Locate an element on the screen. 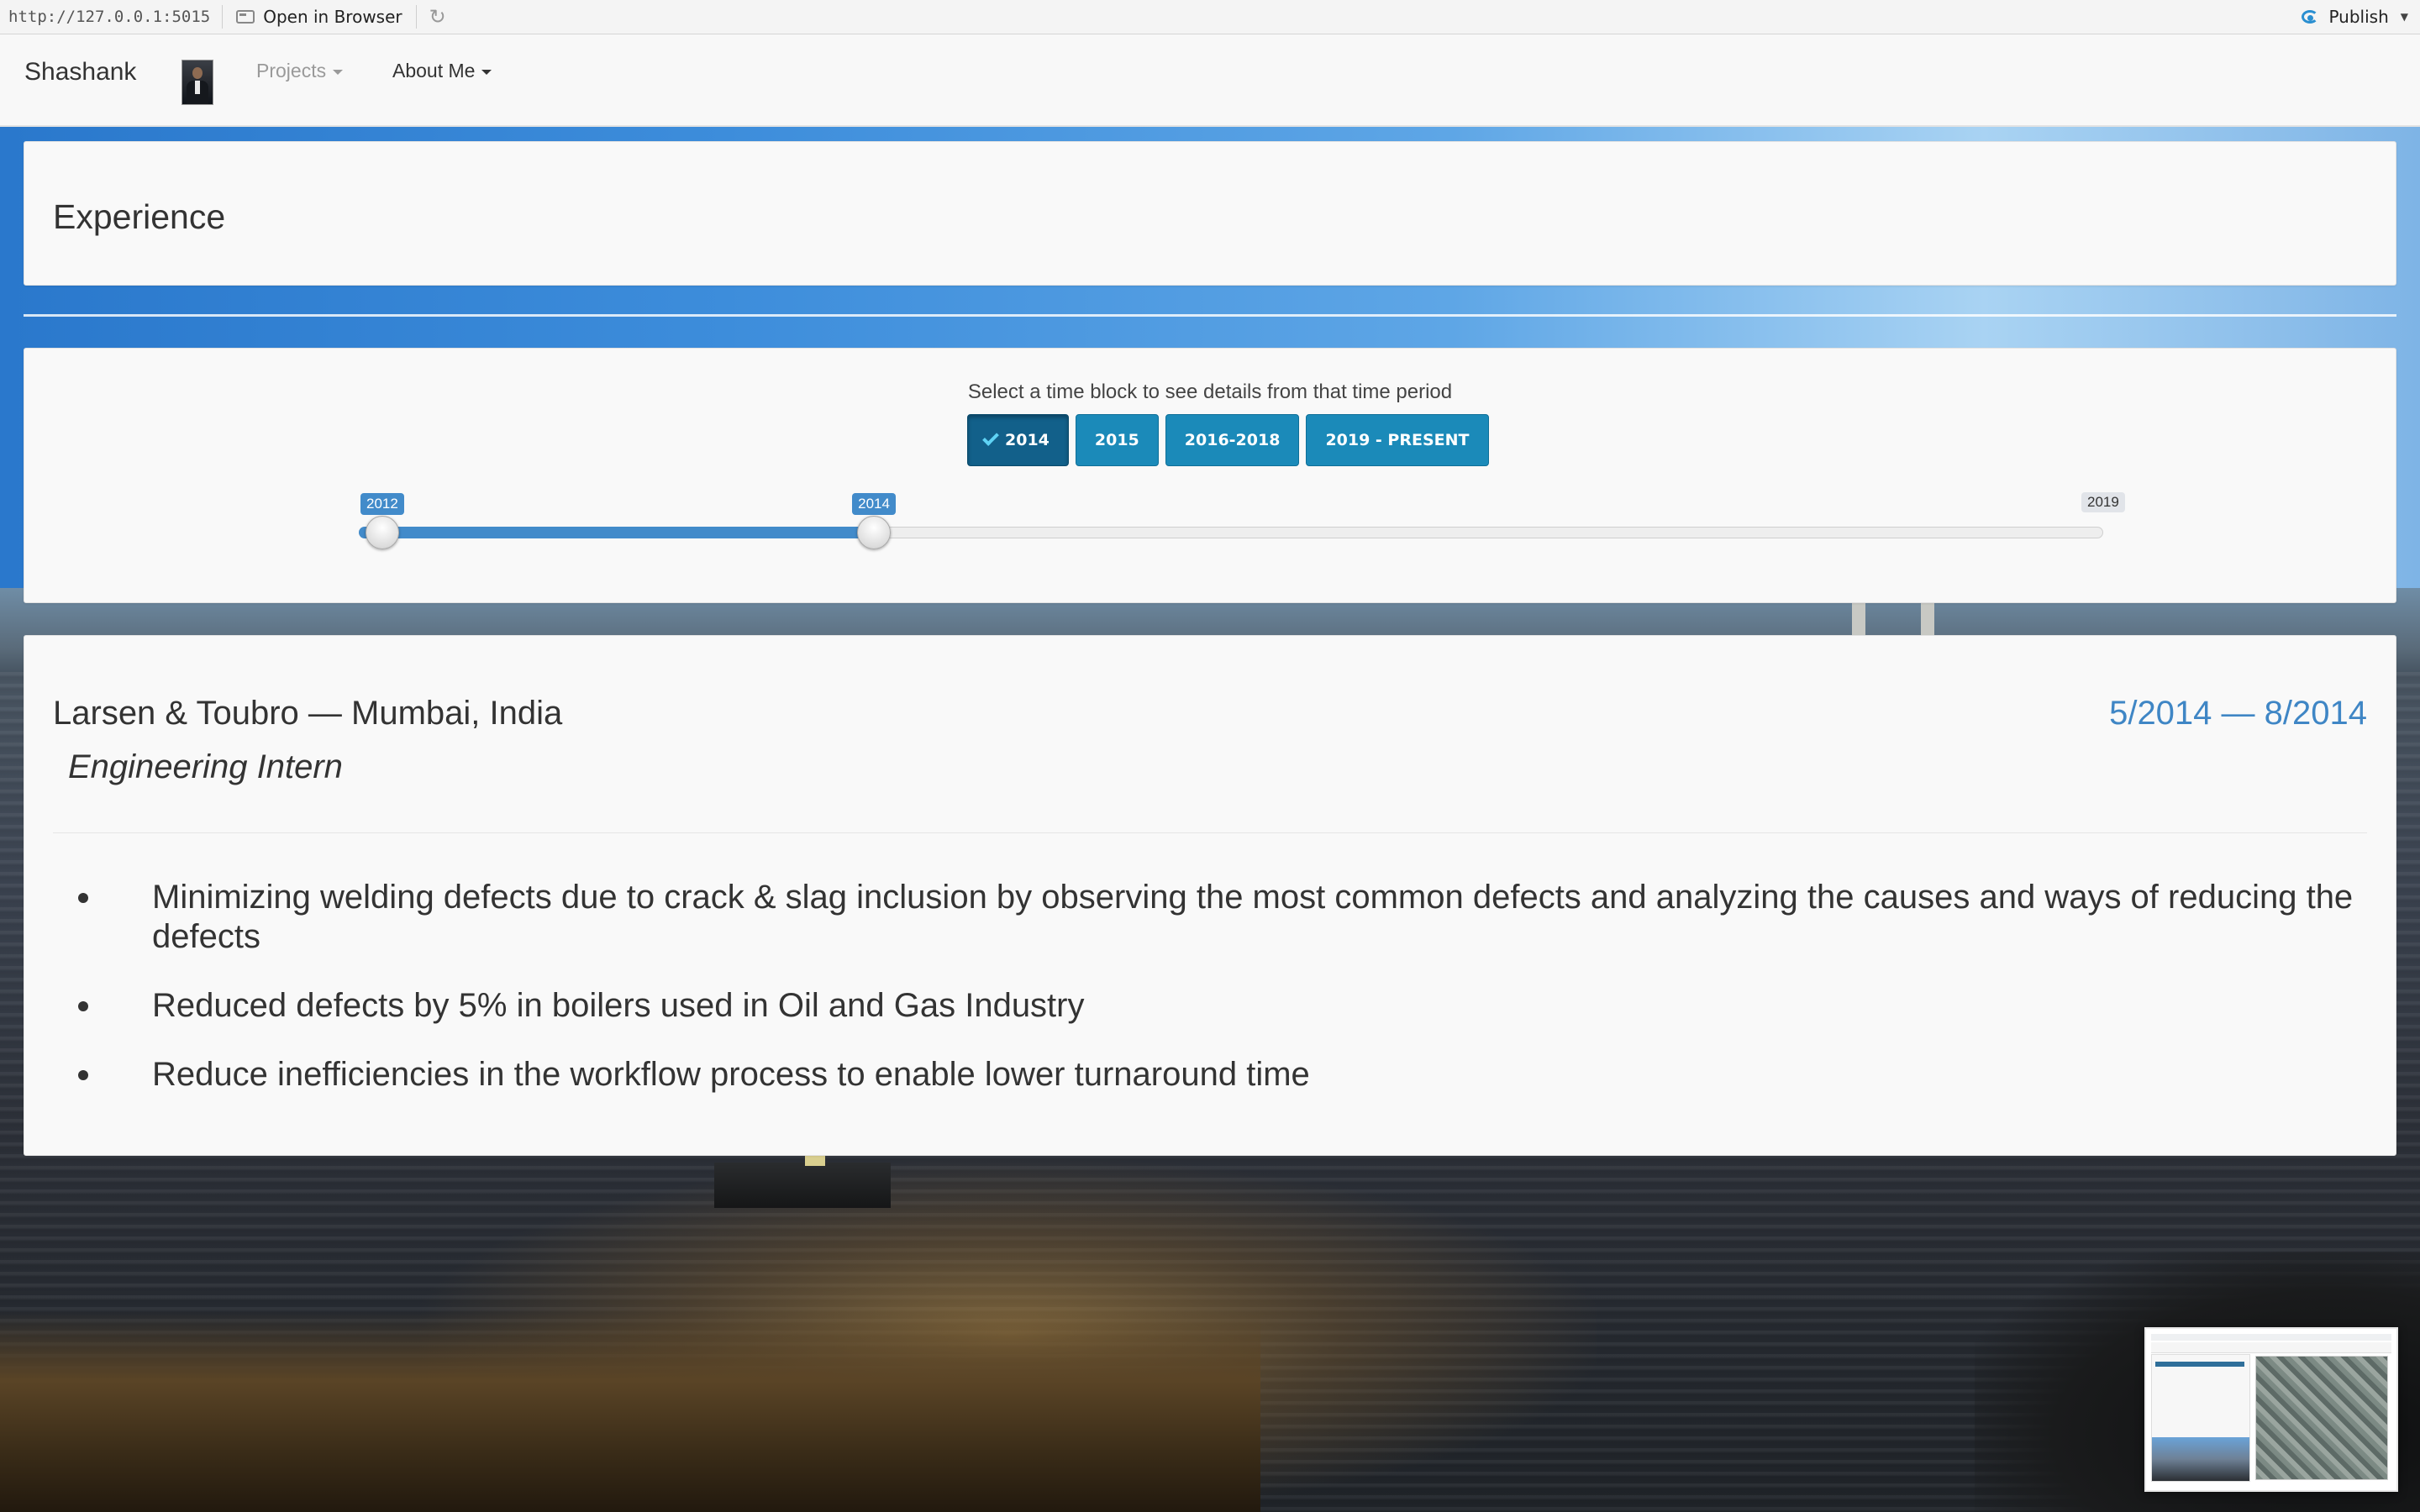 Image resolution: width=2420 pixels, height=1512 pixels. slider-range-fill is located at coordinates (617, 532).